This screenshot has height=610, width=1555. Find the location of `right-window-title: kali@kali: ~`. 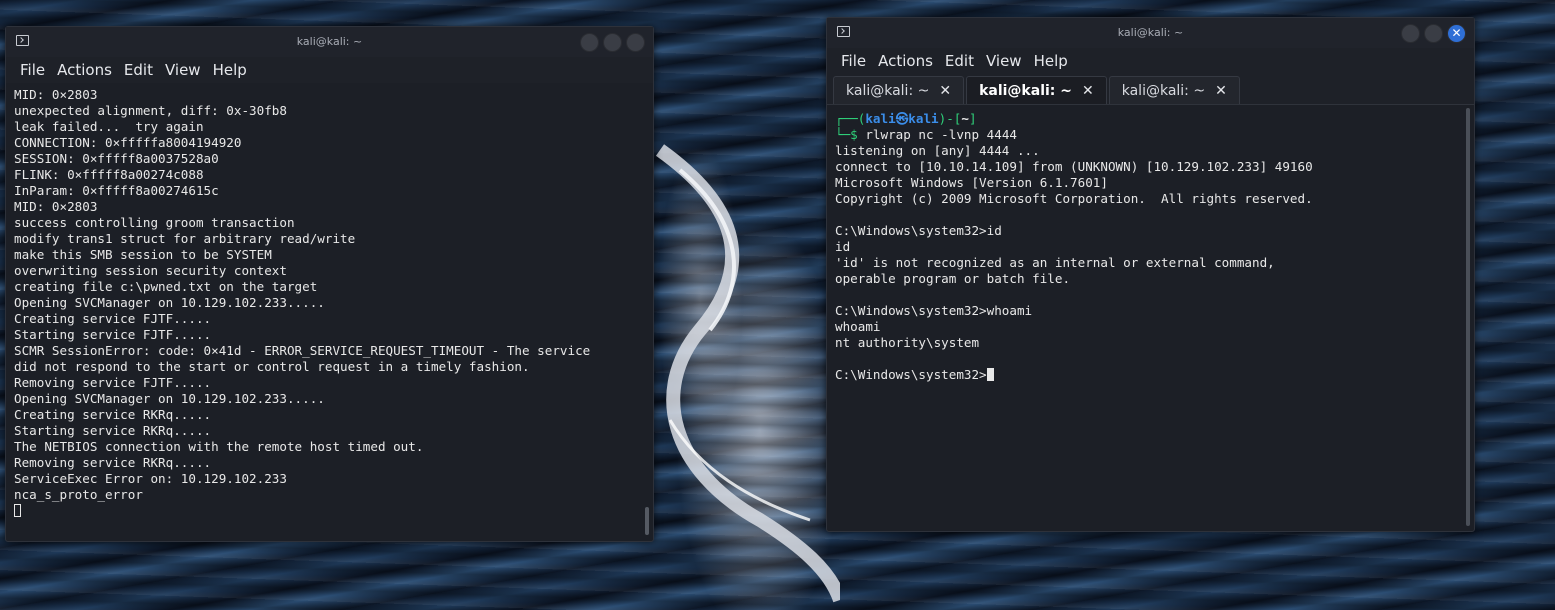

right-window-title: kali@kali: ~ is located at coordinates (1150, 32).